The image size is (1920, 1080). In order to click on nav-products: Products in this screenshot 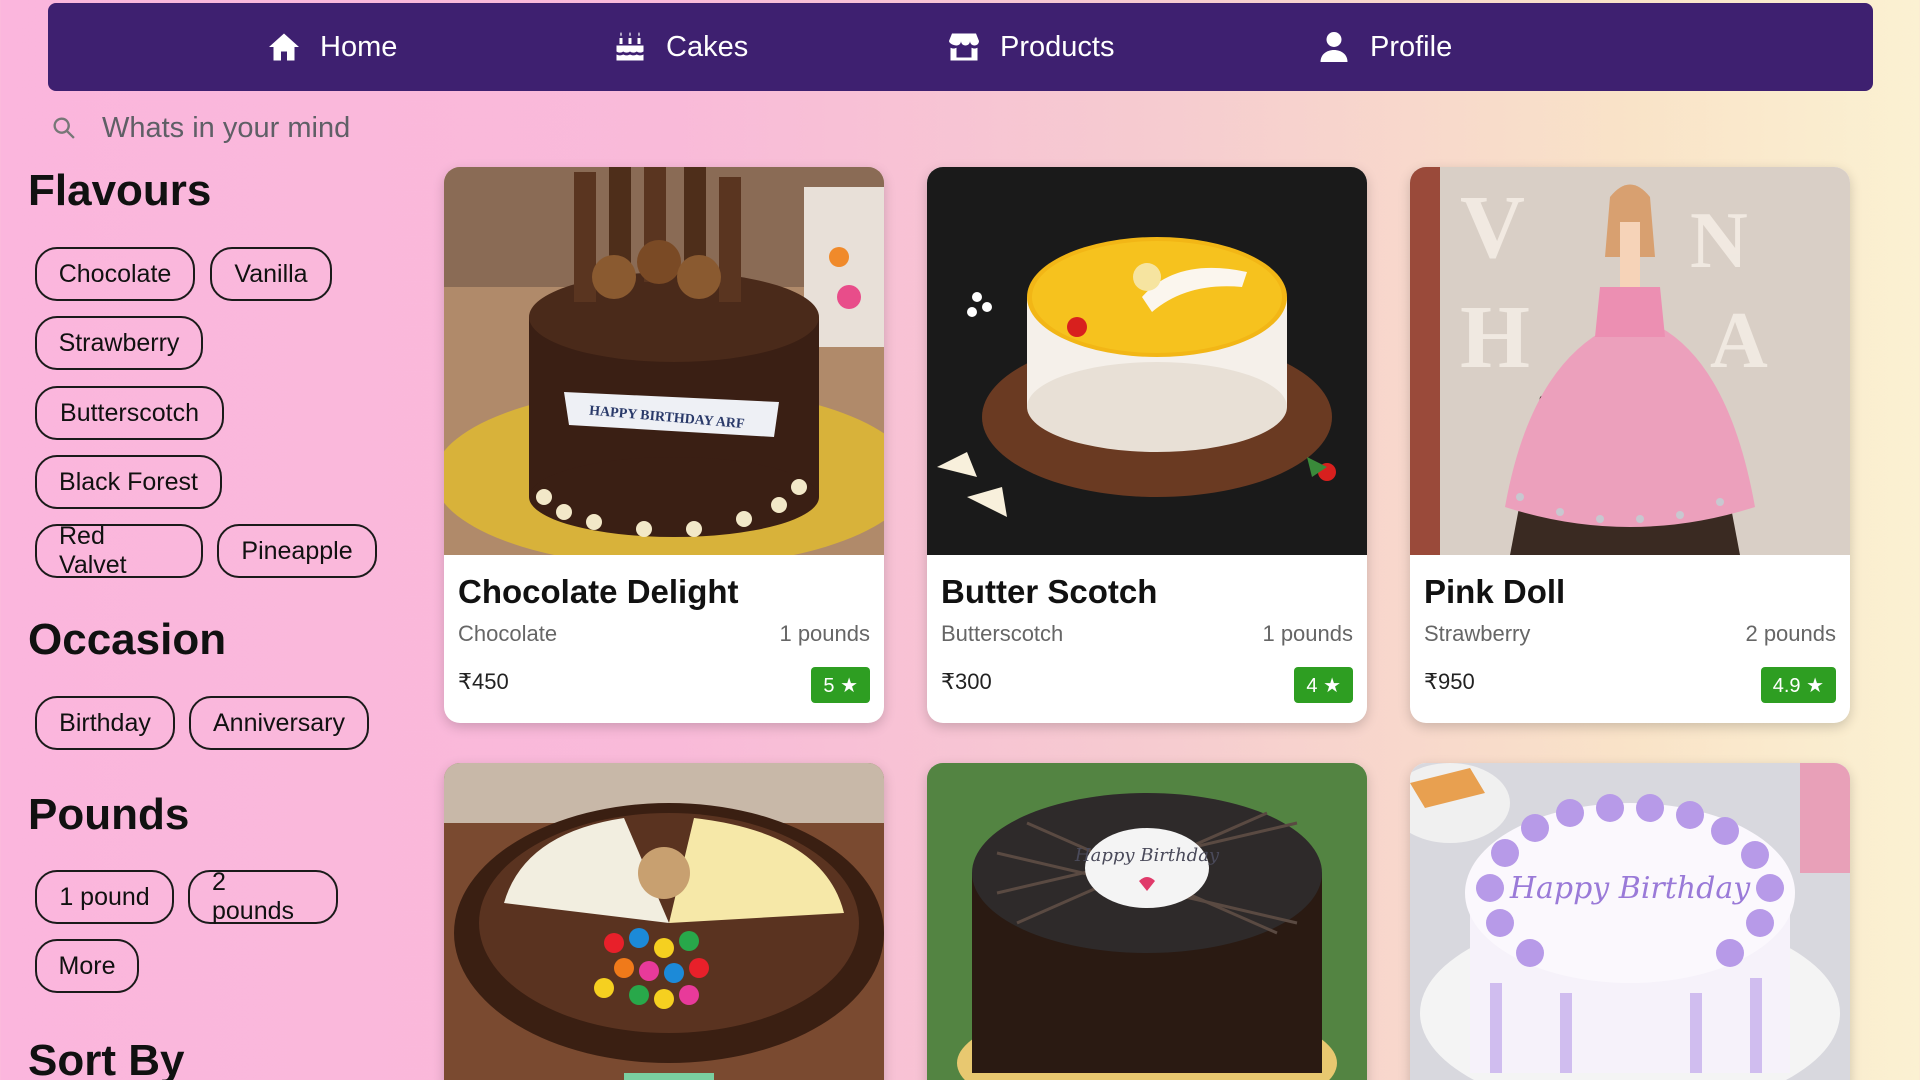, I will do `click(1030, 47)`.